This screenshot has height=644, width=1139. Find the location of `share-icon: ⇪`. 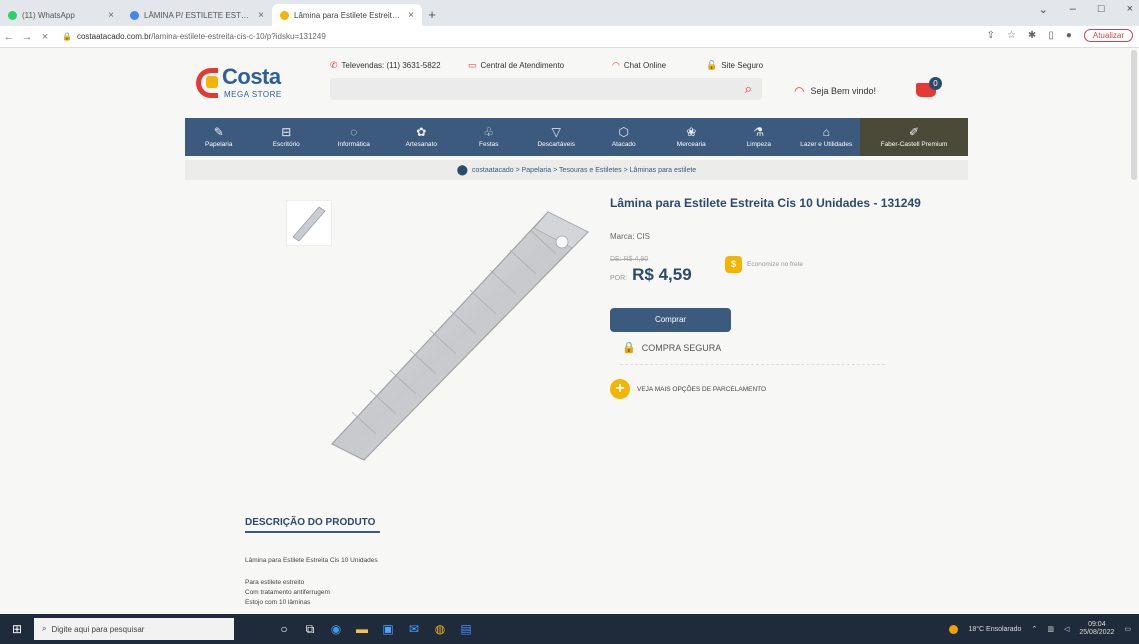

share-icon: ⇪ is located at coordinates (991, 35).